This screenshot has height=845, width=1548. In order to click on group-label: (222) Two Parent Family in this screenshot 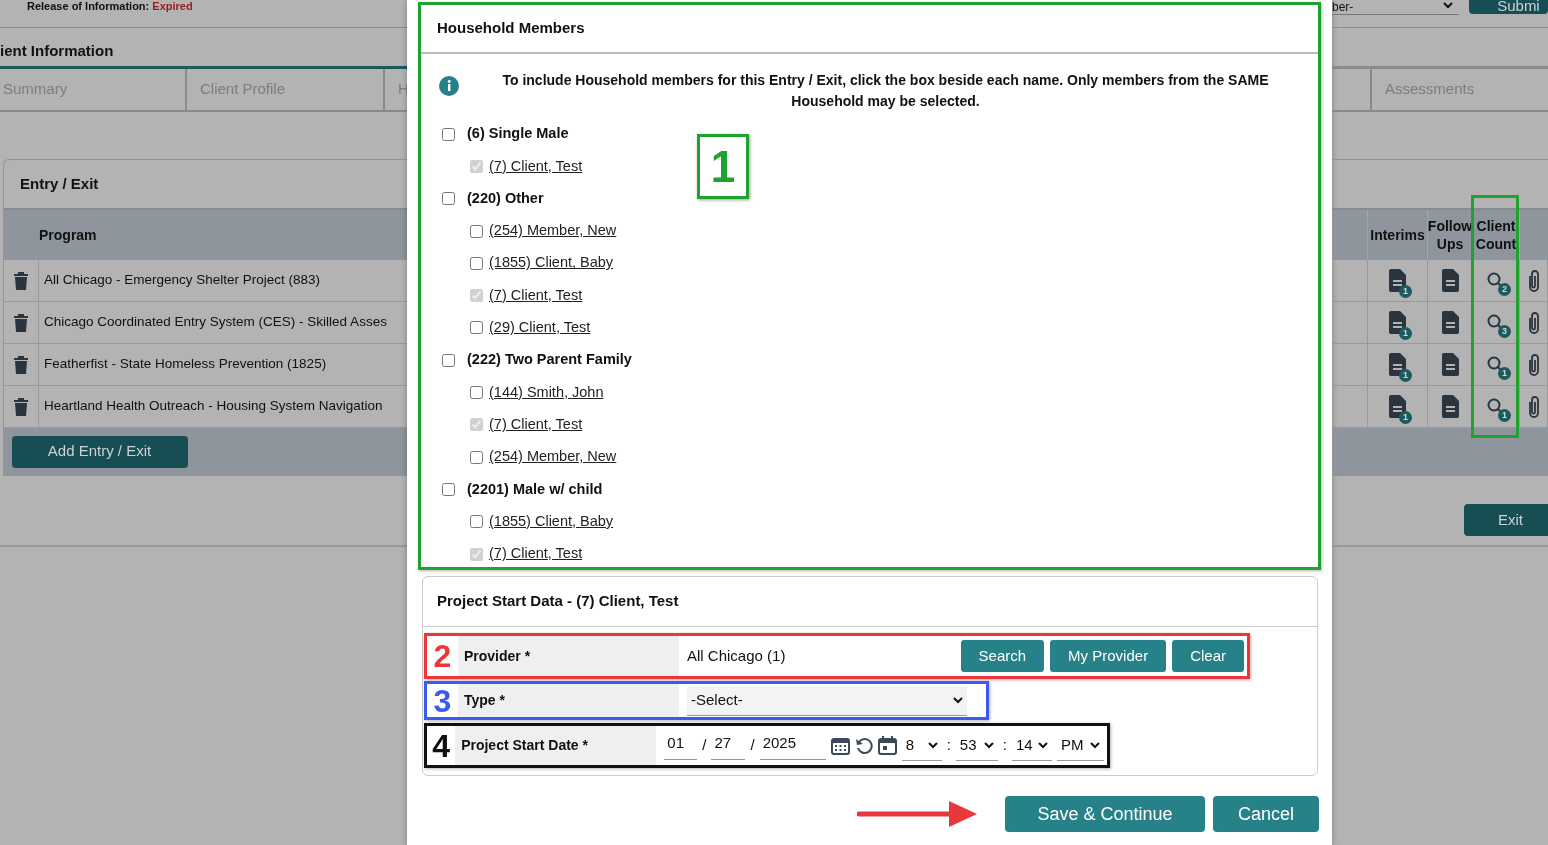, I will do `click(549, 360)`.